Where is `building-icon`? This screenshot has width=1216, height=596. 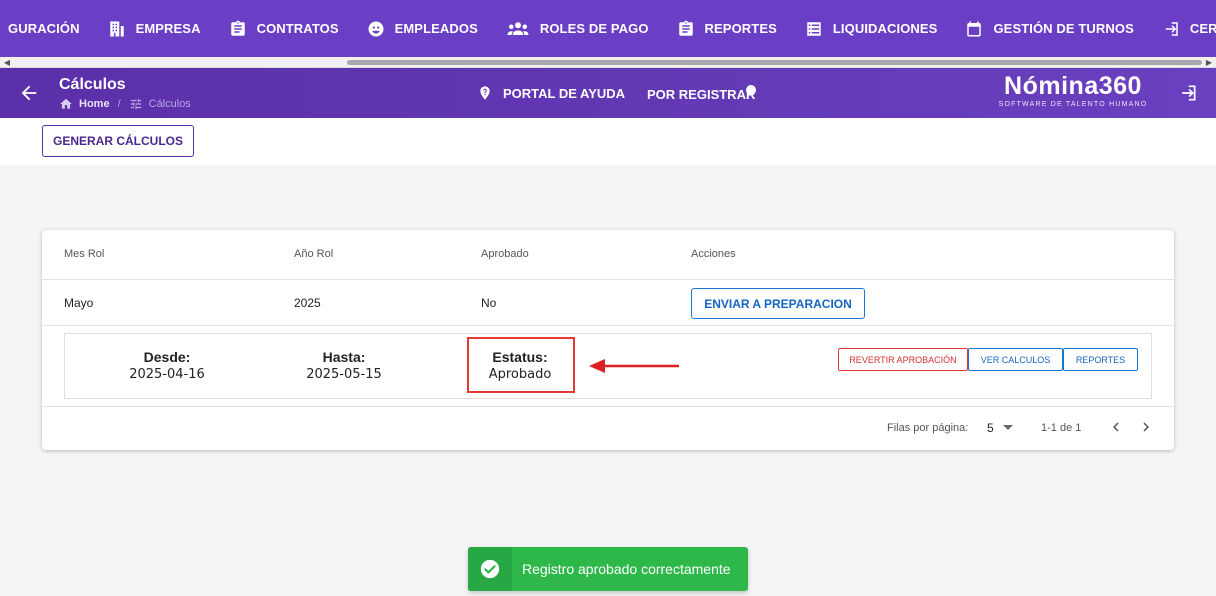 building-icon is located at coordinates (117, 29).